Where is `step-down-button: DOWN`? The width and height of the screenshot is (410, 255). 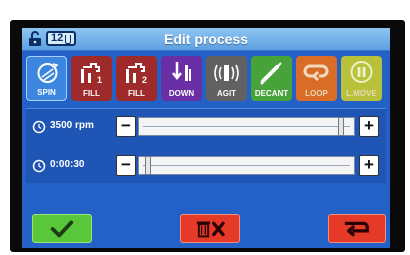 step-down-button: DOWN is located at coordinates (181, 78).